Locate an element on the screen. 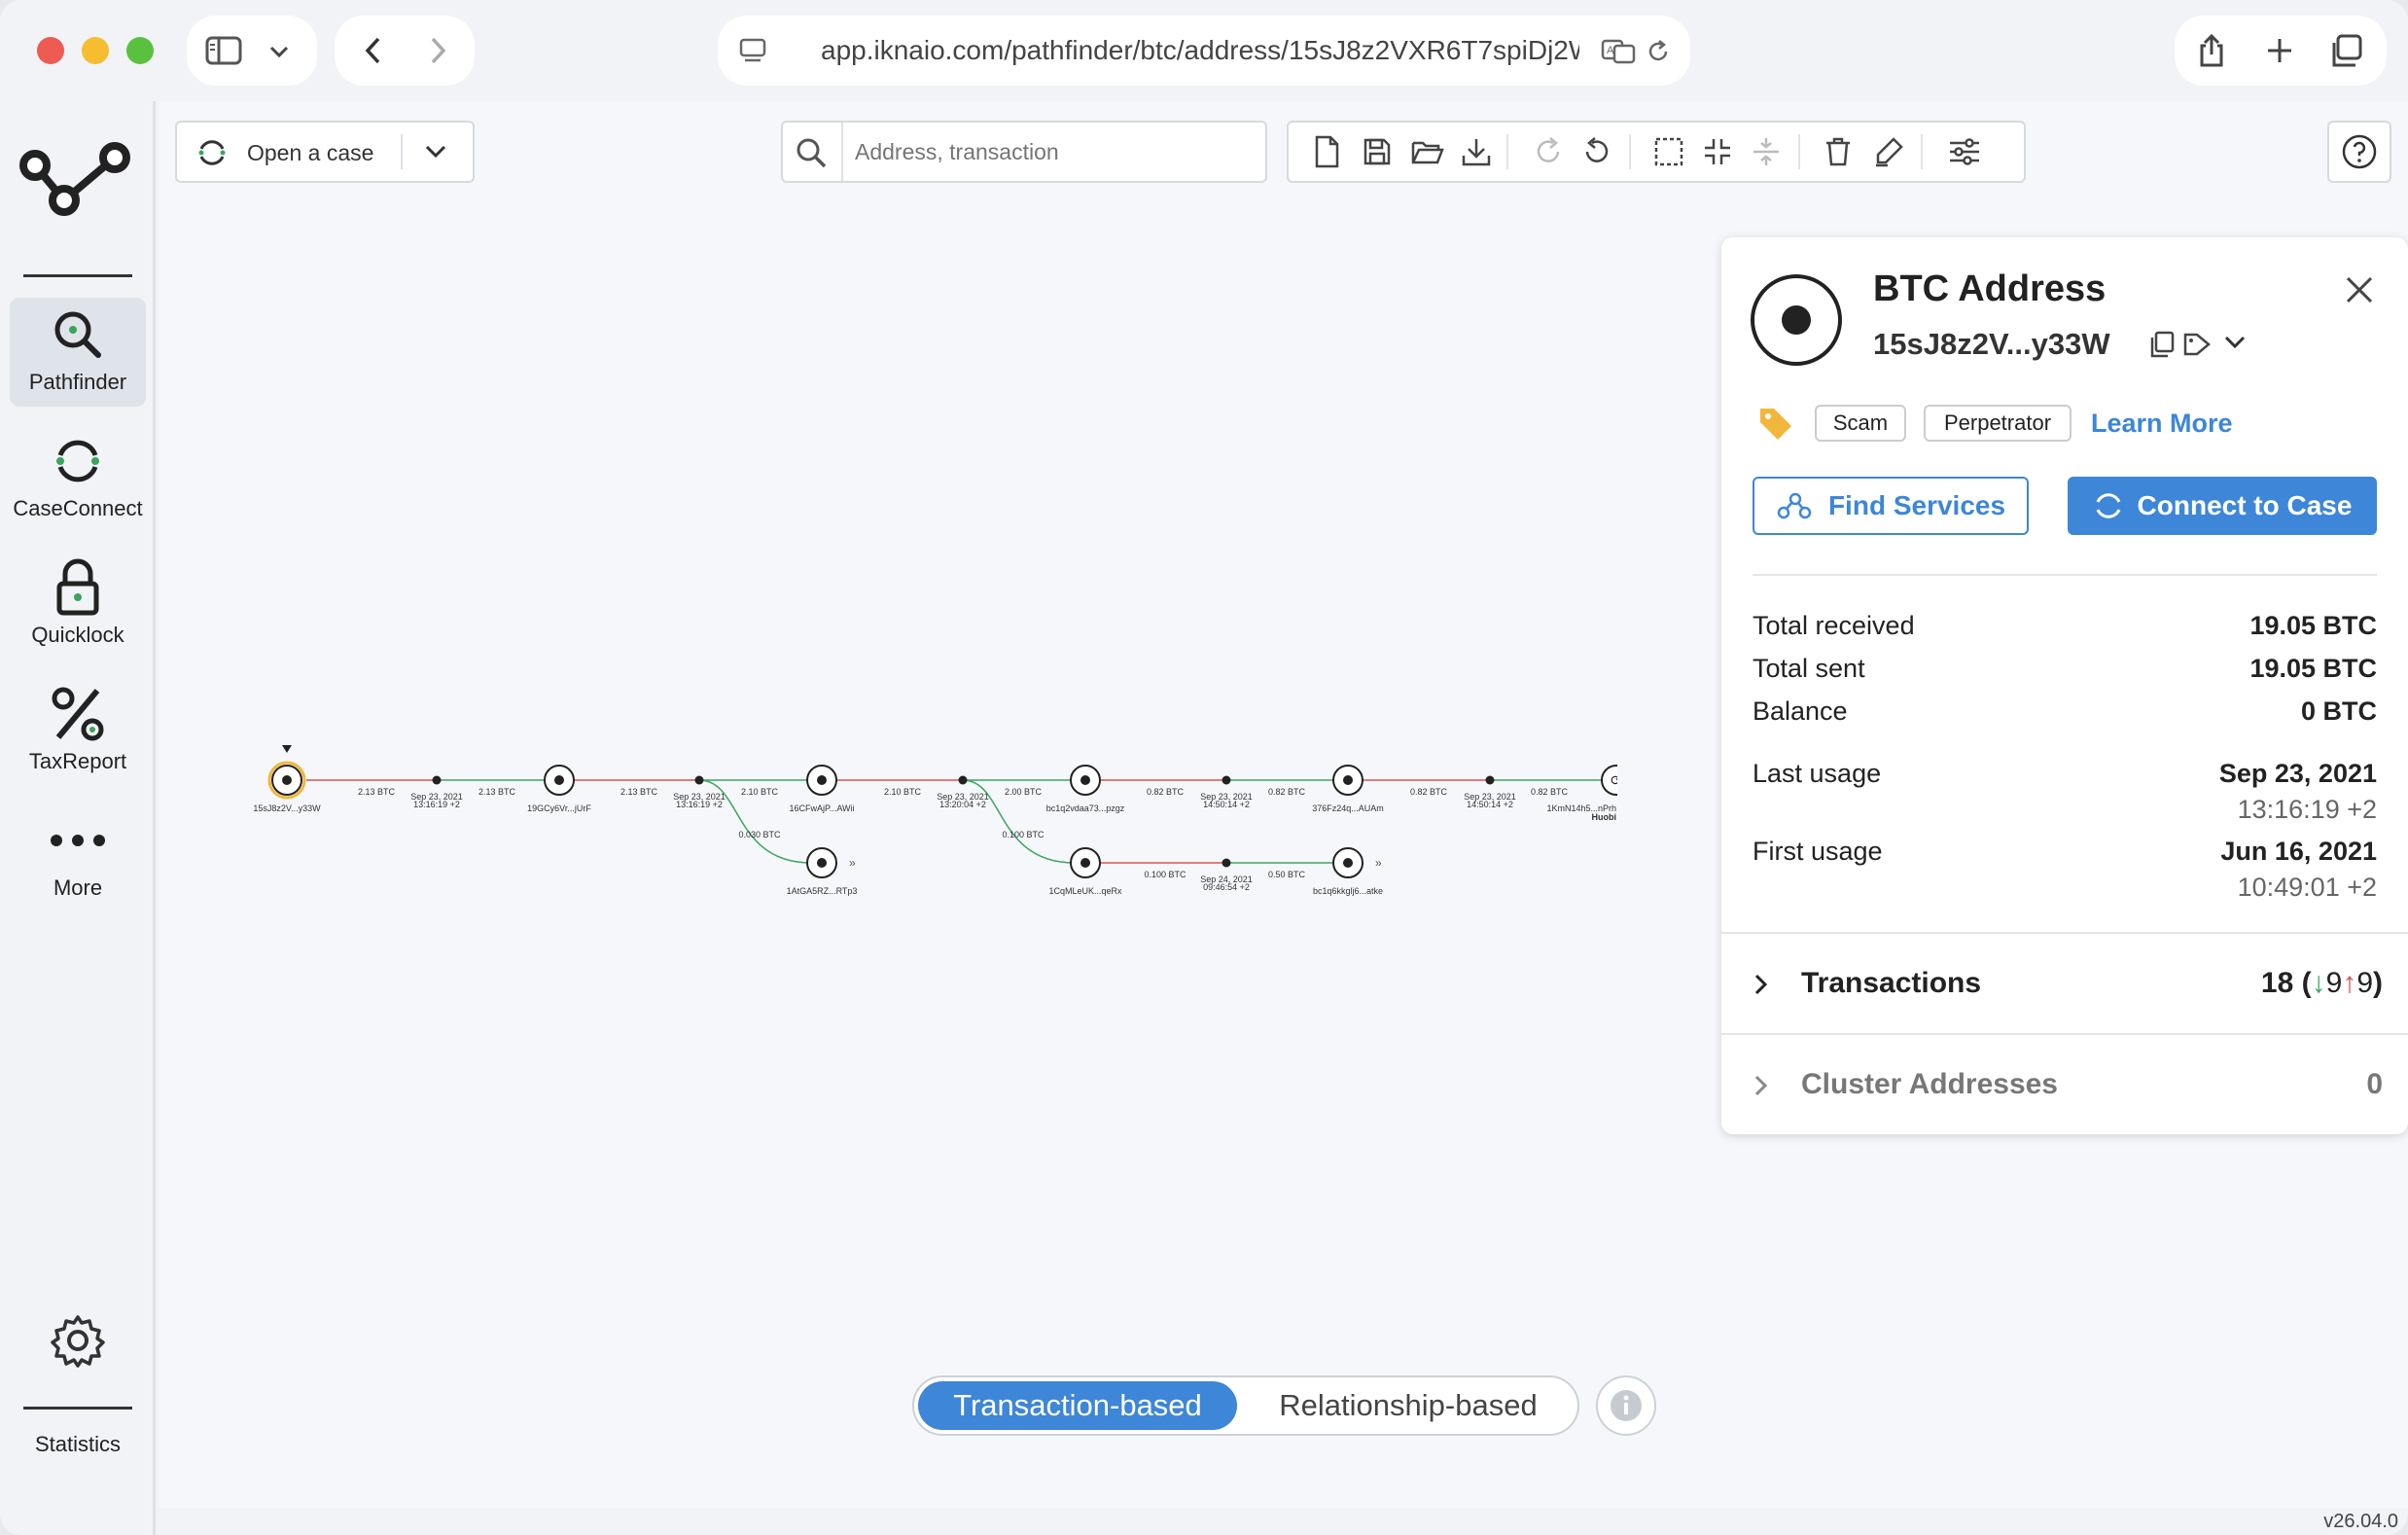 The image size is (2408, 1535). address-label: 376Fz24q...AUAm is located at coordinates (1348, 808).